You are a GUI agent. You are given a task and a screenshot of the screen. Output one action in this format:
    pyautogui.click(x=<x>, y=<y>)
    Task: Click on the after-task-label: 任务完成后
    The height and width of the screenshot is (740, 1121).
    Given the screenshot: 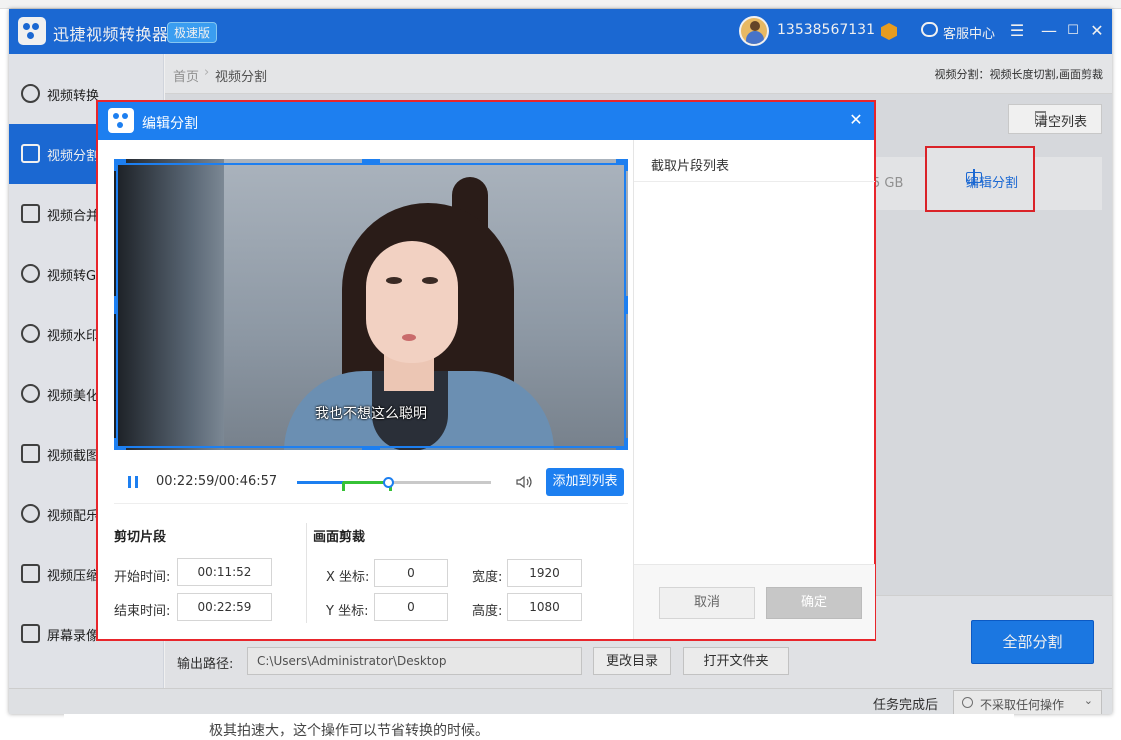 What is the action you would take?
    pyautogui.click(x=906, y=705)
    